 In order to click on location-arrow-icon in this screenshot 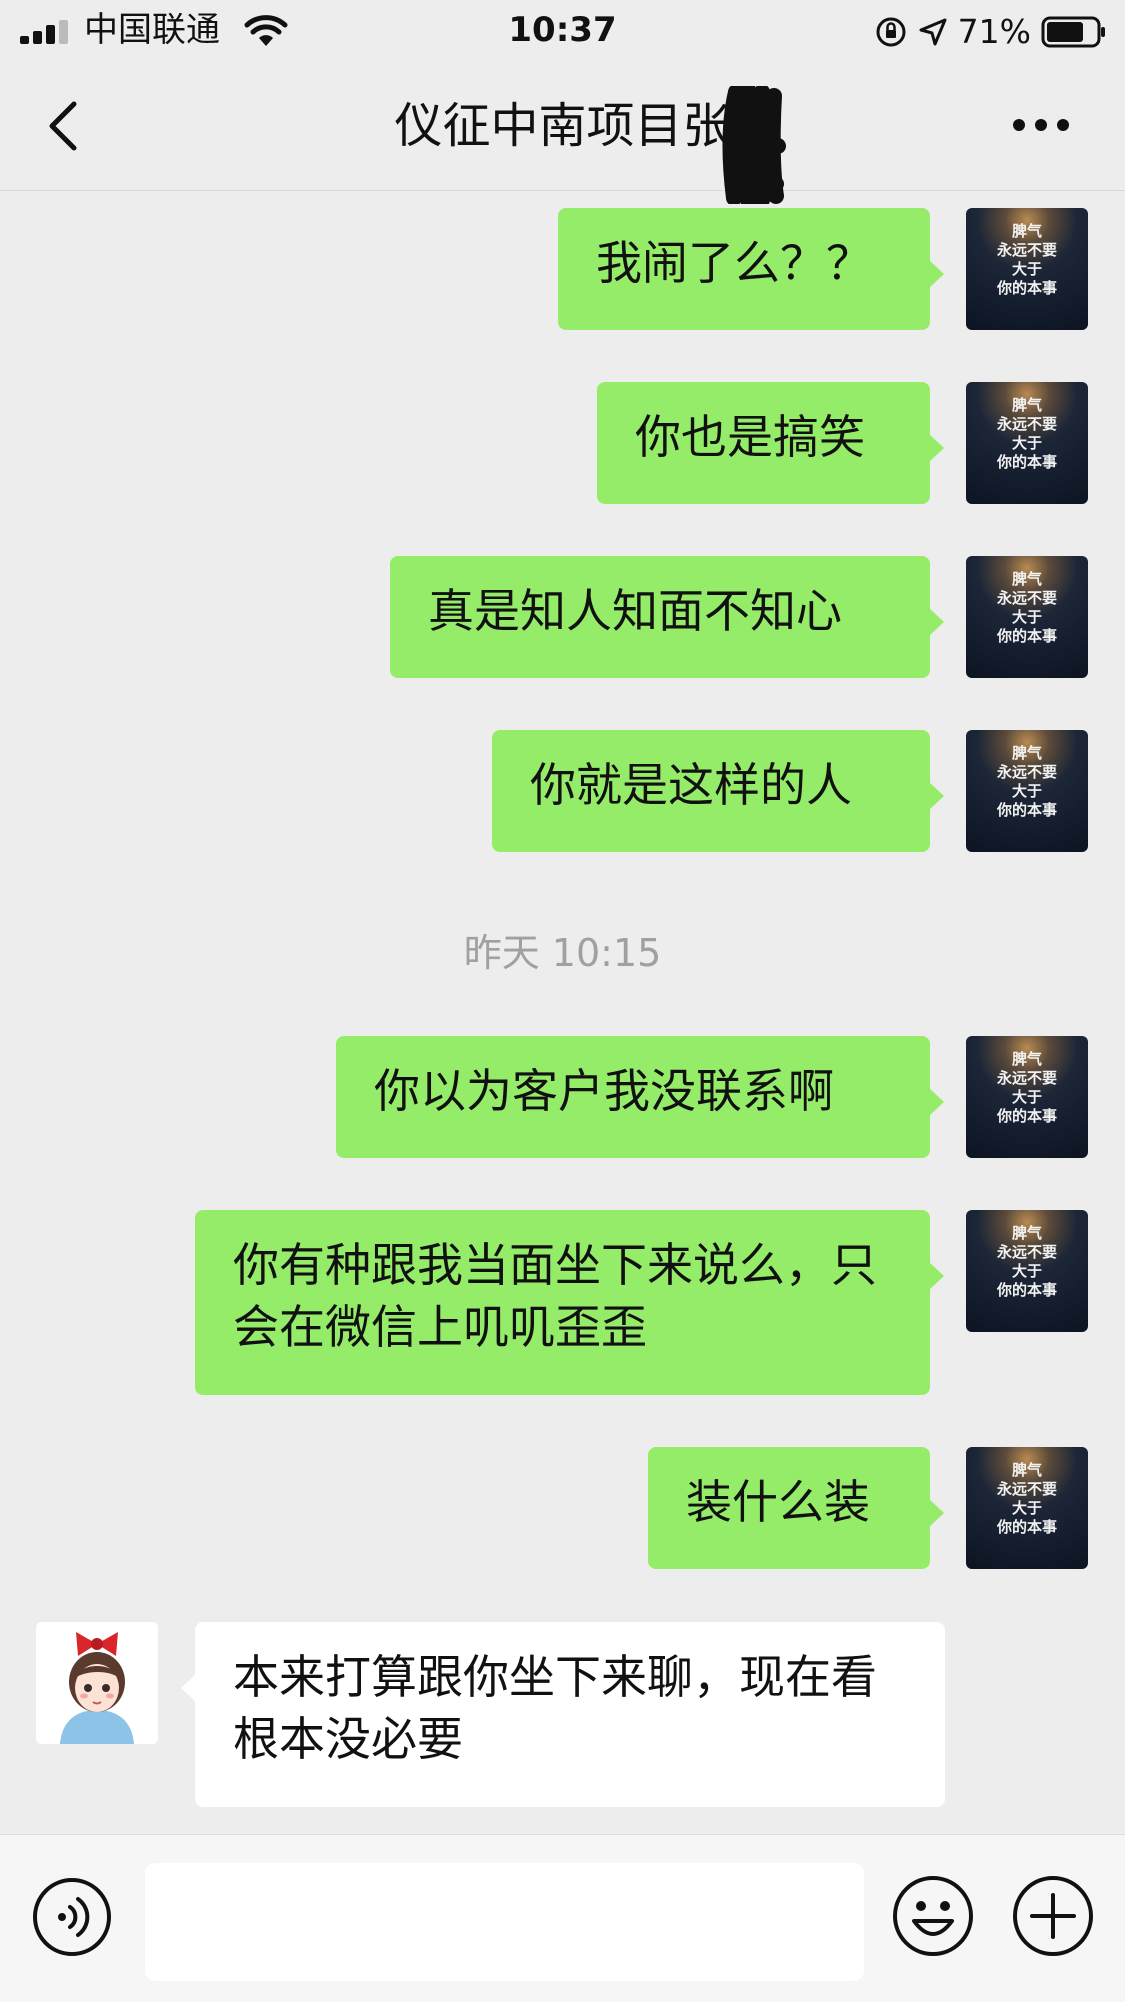, I will do `click(933, 32)`.